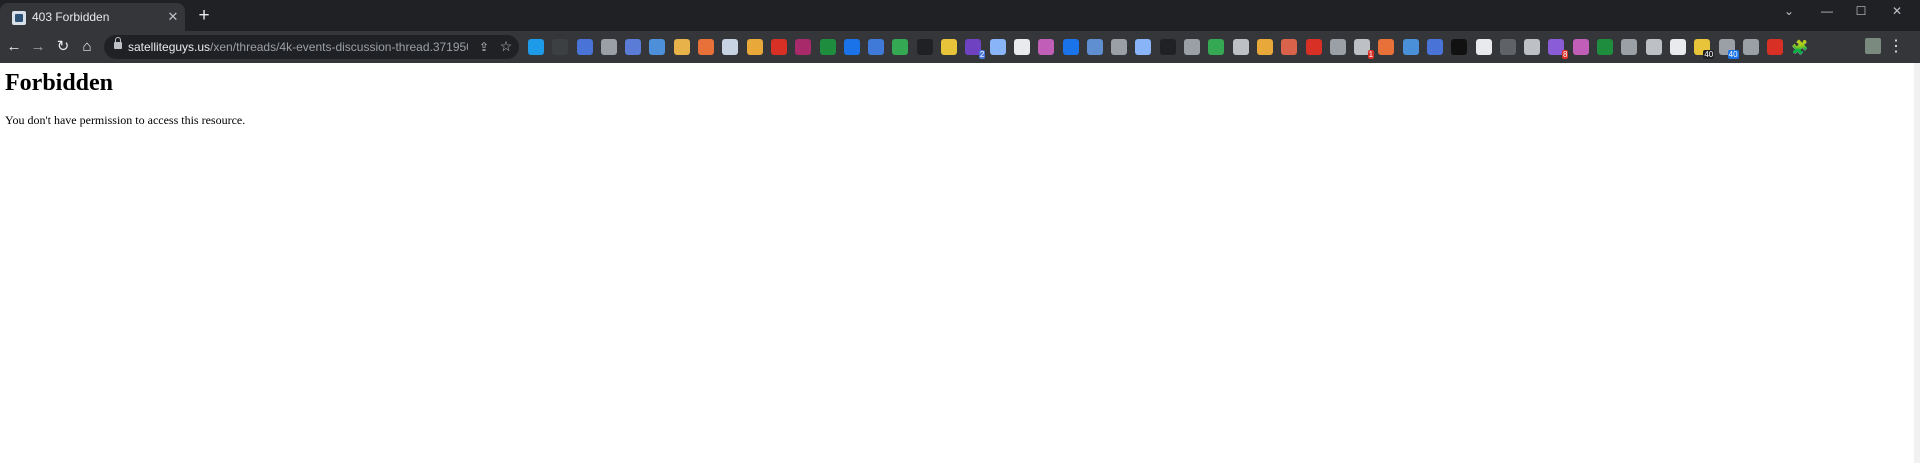 The height and width of the screenshot is (463, 1920). I want to click on back-button: ←, so click(14, 47).